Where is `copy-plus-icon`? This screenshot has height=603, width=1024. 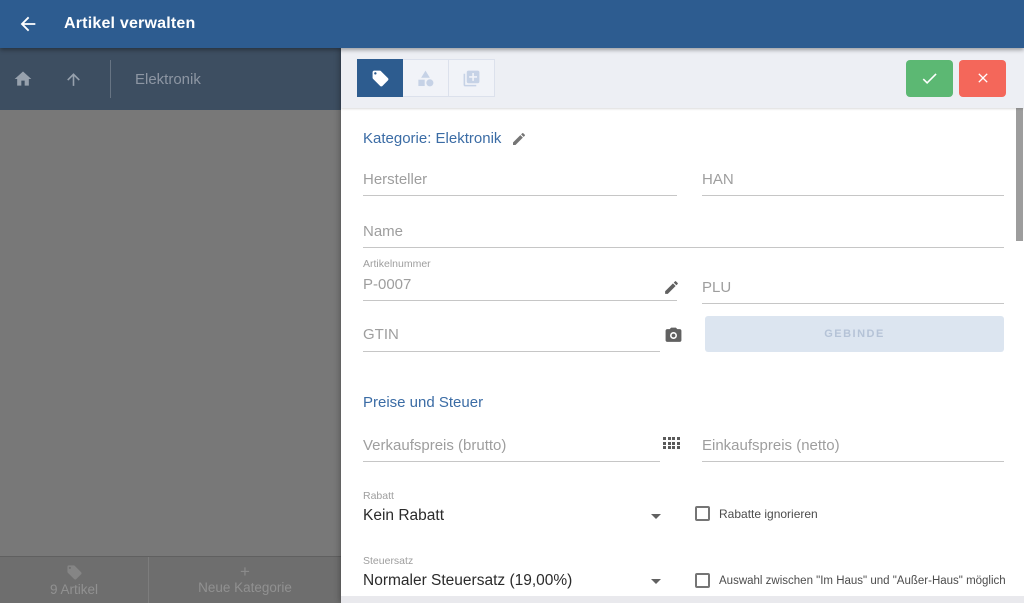 copy-plus-icon is located at coordinates (471, 78).